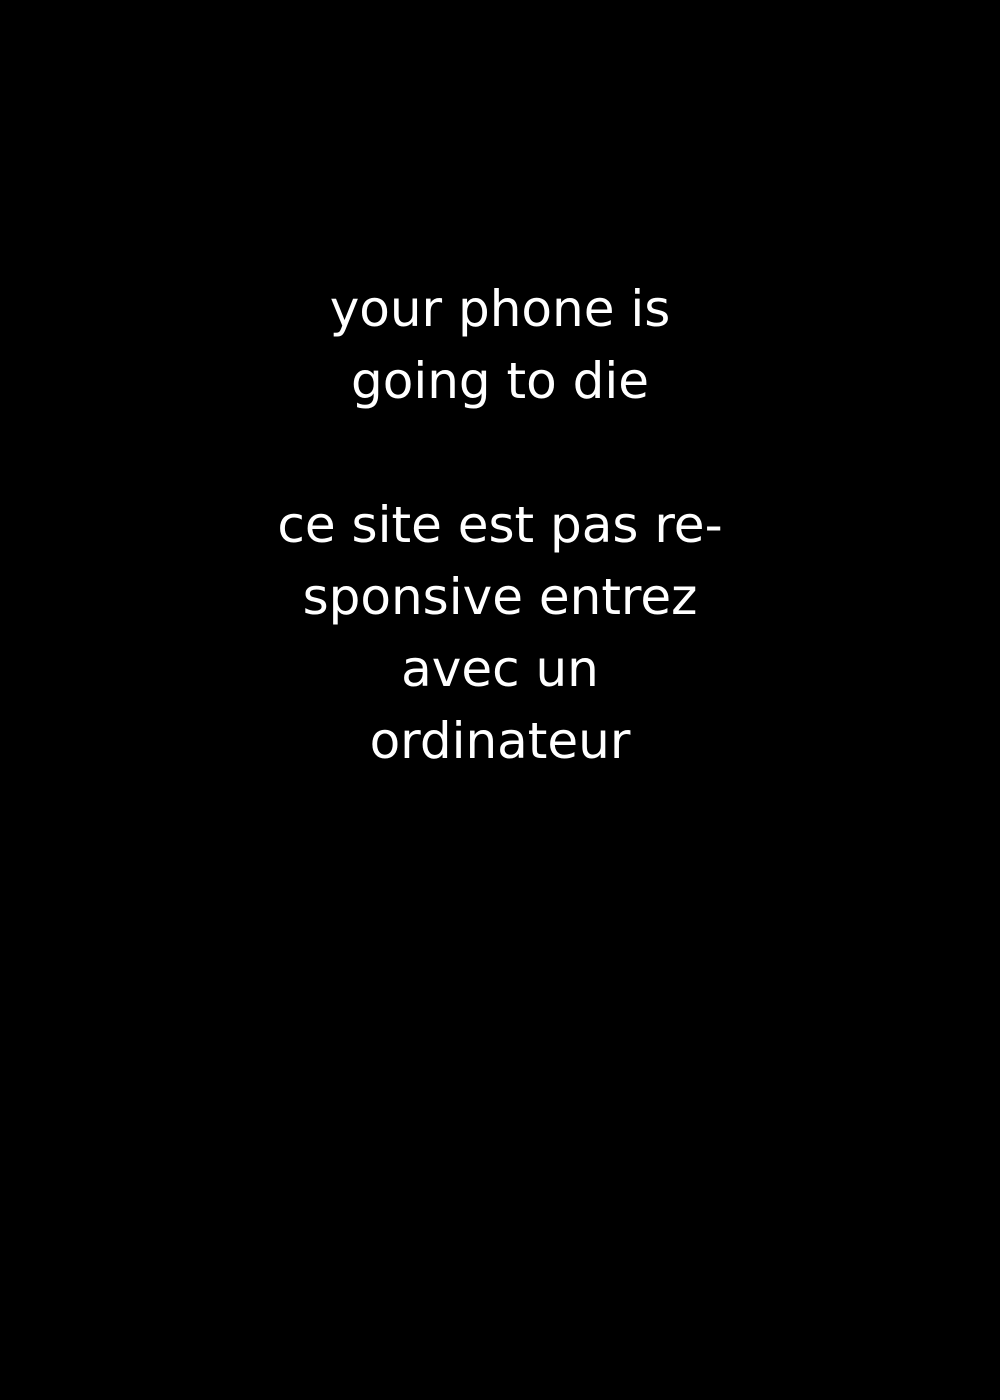 The width and height of the screenshot is (1000, 1400). Describe the element at coordinates (500, 309) in the screenshot. I see `message-line-1: your phone is` at that location.